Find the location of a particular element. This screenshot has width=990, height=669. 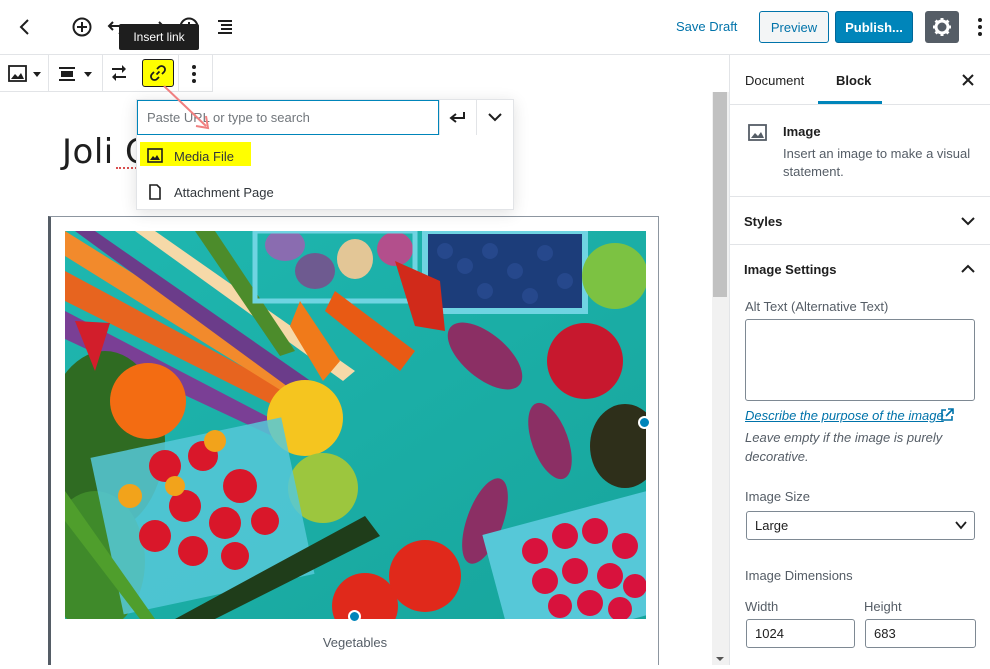

submit-link-button is located at coordinates (457, 117).